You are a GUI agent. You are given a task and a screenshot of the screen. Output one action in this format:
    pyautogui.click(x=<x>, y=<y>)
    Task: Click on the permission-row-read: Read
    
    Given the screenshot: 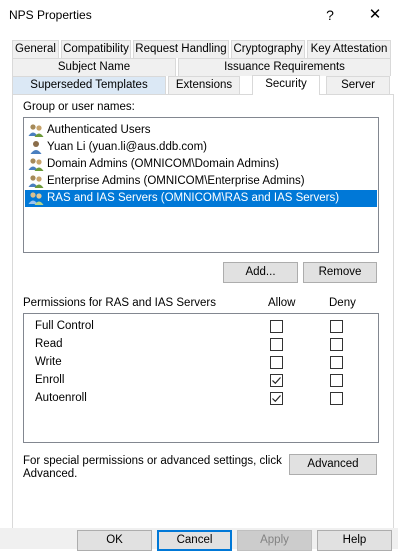 What is the action you would take?
    pyautogui.click(x=201, y=345)
    